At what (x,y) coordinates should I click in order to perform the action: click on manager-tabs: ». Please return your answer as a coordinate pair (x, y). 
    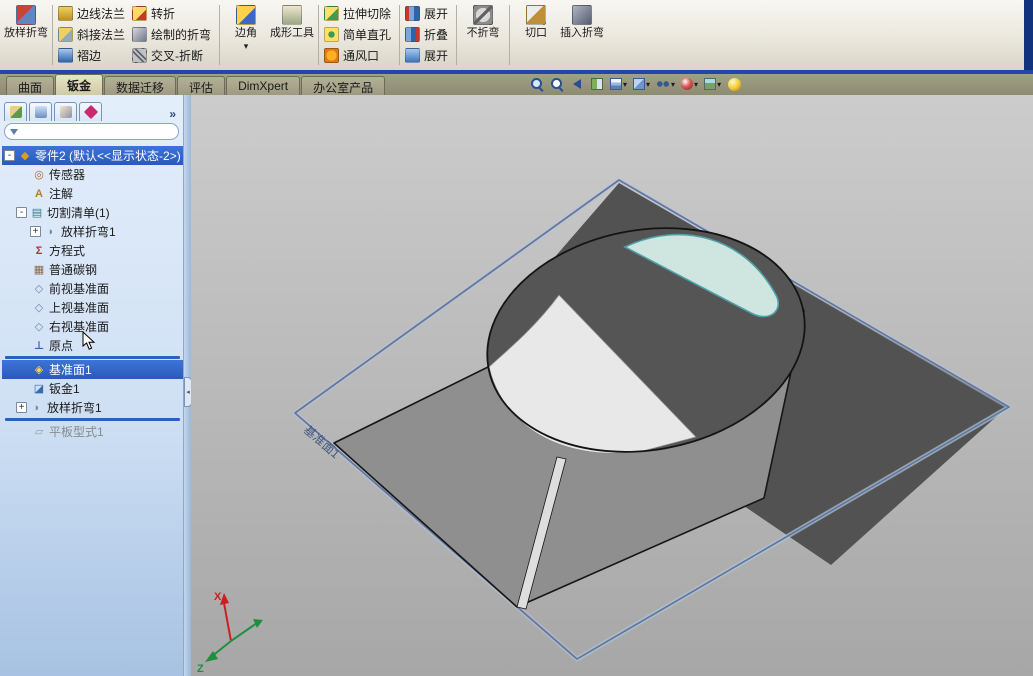
    Looking at the image, I should click on (91, 108).